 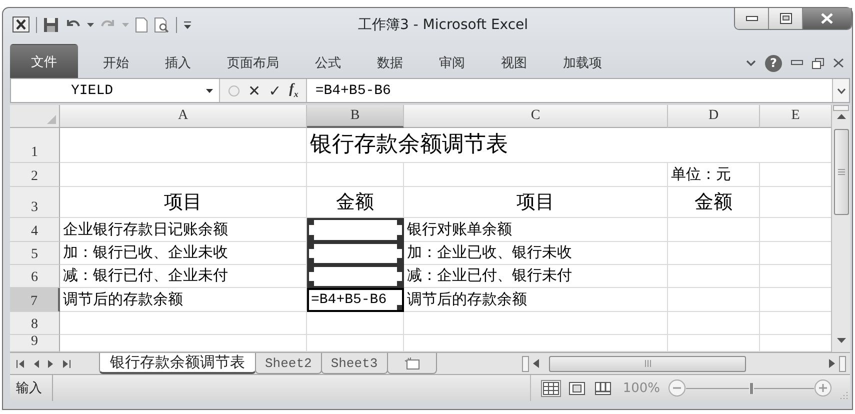 What do you see at coordinates (178, 62) in the screenshot?
I see `ribbon-tab: 插入` at bounding box center [178, 62].